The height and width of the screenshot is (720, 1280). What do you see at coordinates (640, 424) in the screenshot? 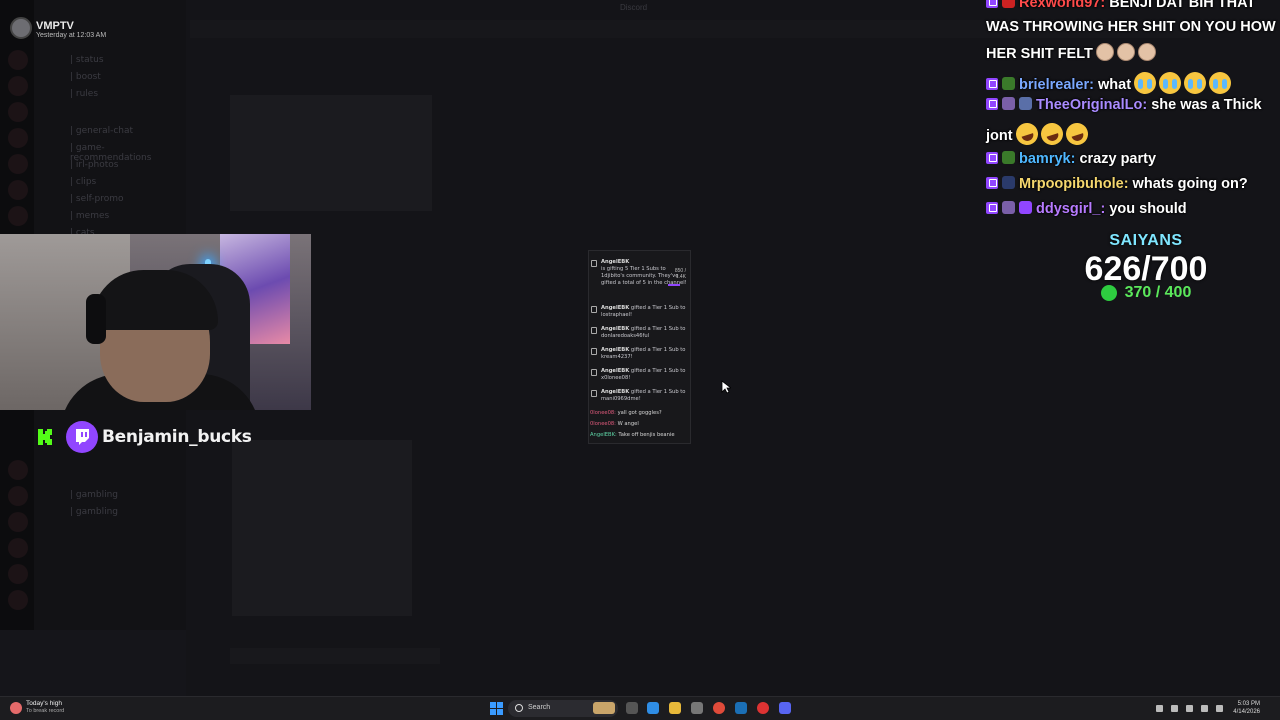
I see `chat-message: 0lonee08: W angel` at bounding box center [640, 424].